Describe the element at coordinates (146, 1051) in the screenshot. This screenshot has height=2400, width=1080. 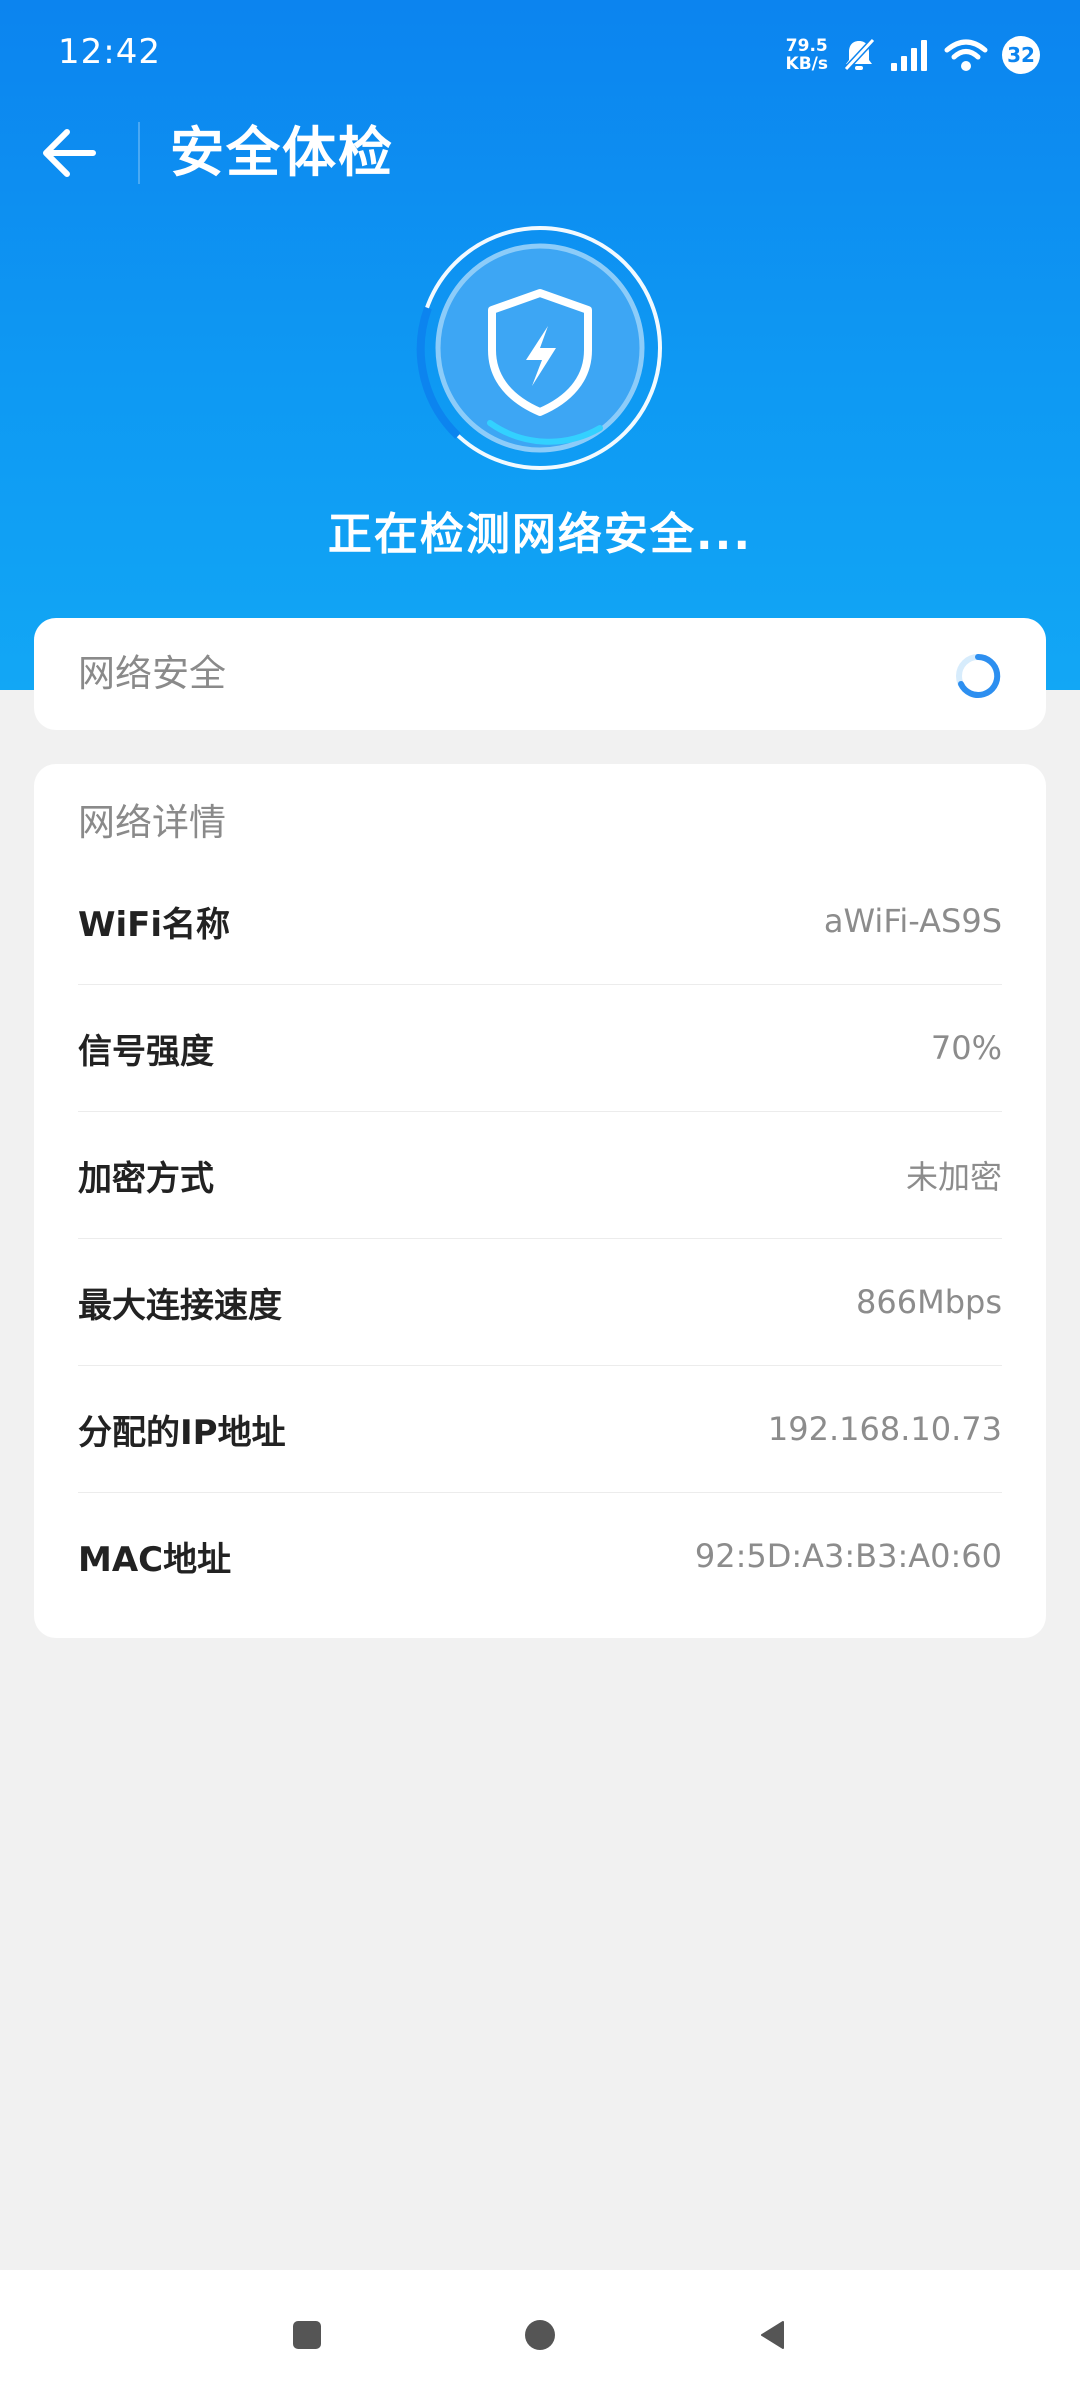
I see `detail-label: 信号强度` at that location.